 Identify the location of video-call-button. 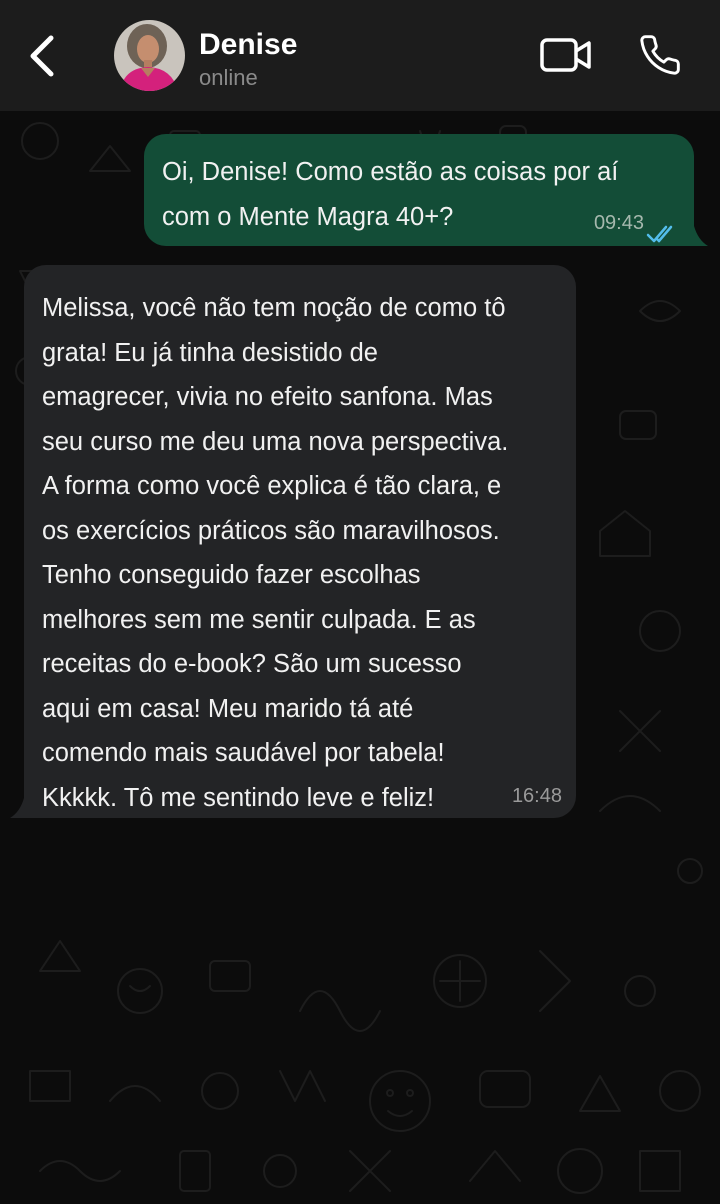
(566, 57).